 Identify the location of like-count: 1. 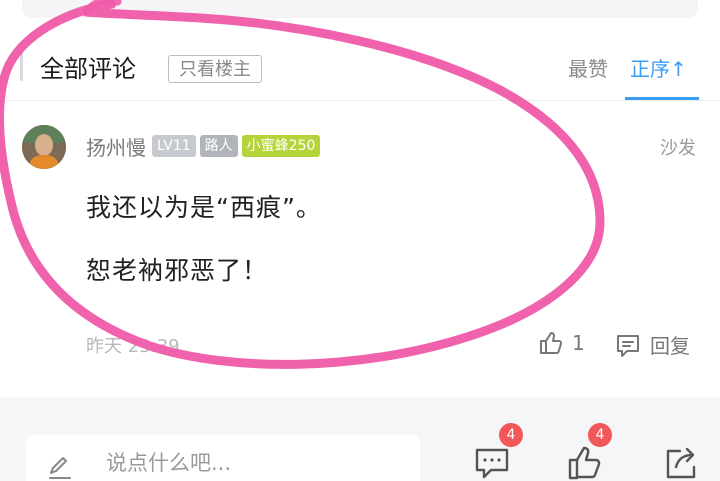
(578, 343).